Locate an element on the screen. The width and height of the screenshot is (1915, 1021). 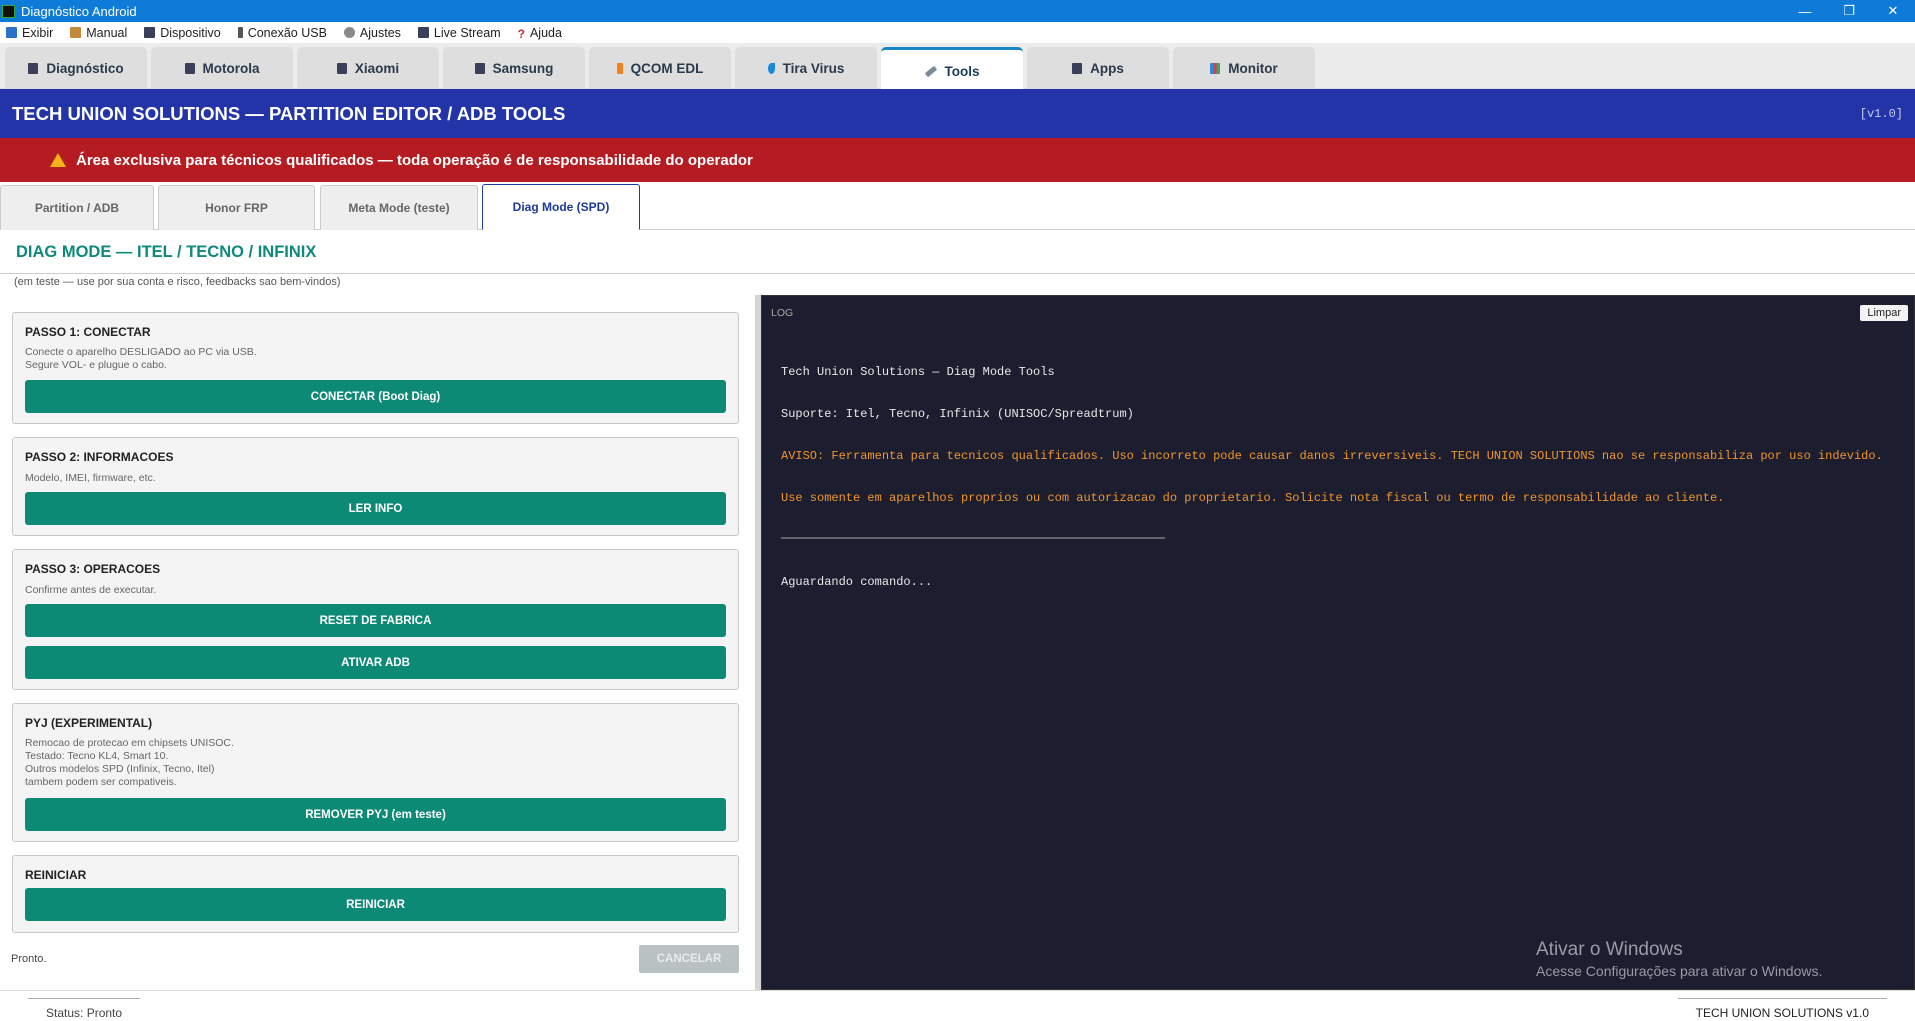
menu-label: Manual is located at coordinates (107, 32).